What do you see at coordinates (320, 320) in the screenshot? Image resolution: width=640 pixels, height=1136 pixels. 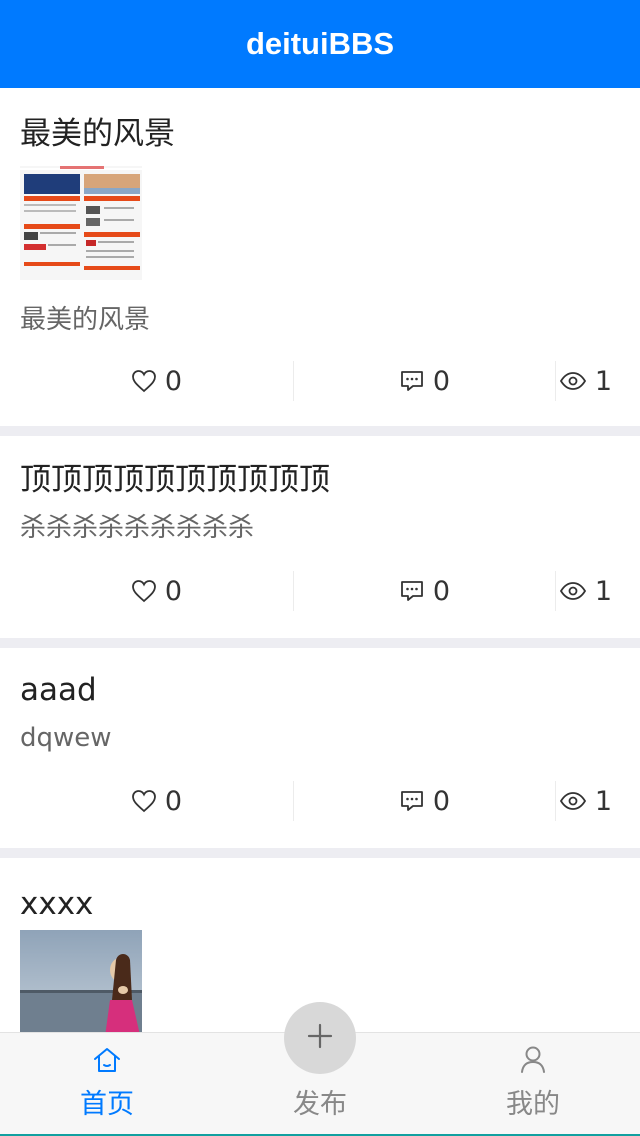 I see `post-body: 最美的风景` at bounding box center [320, 320].